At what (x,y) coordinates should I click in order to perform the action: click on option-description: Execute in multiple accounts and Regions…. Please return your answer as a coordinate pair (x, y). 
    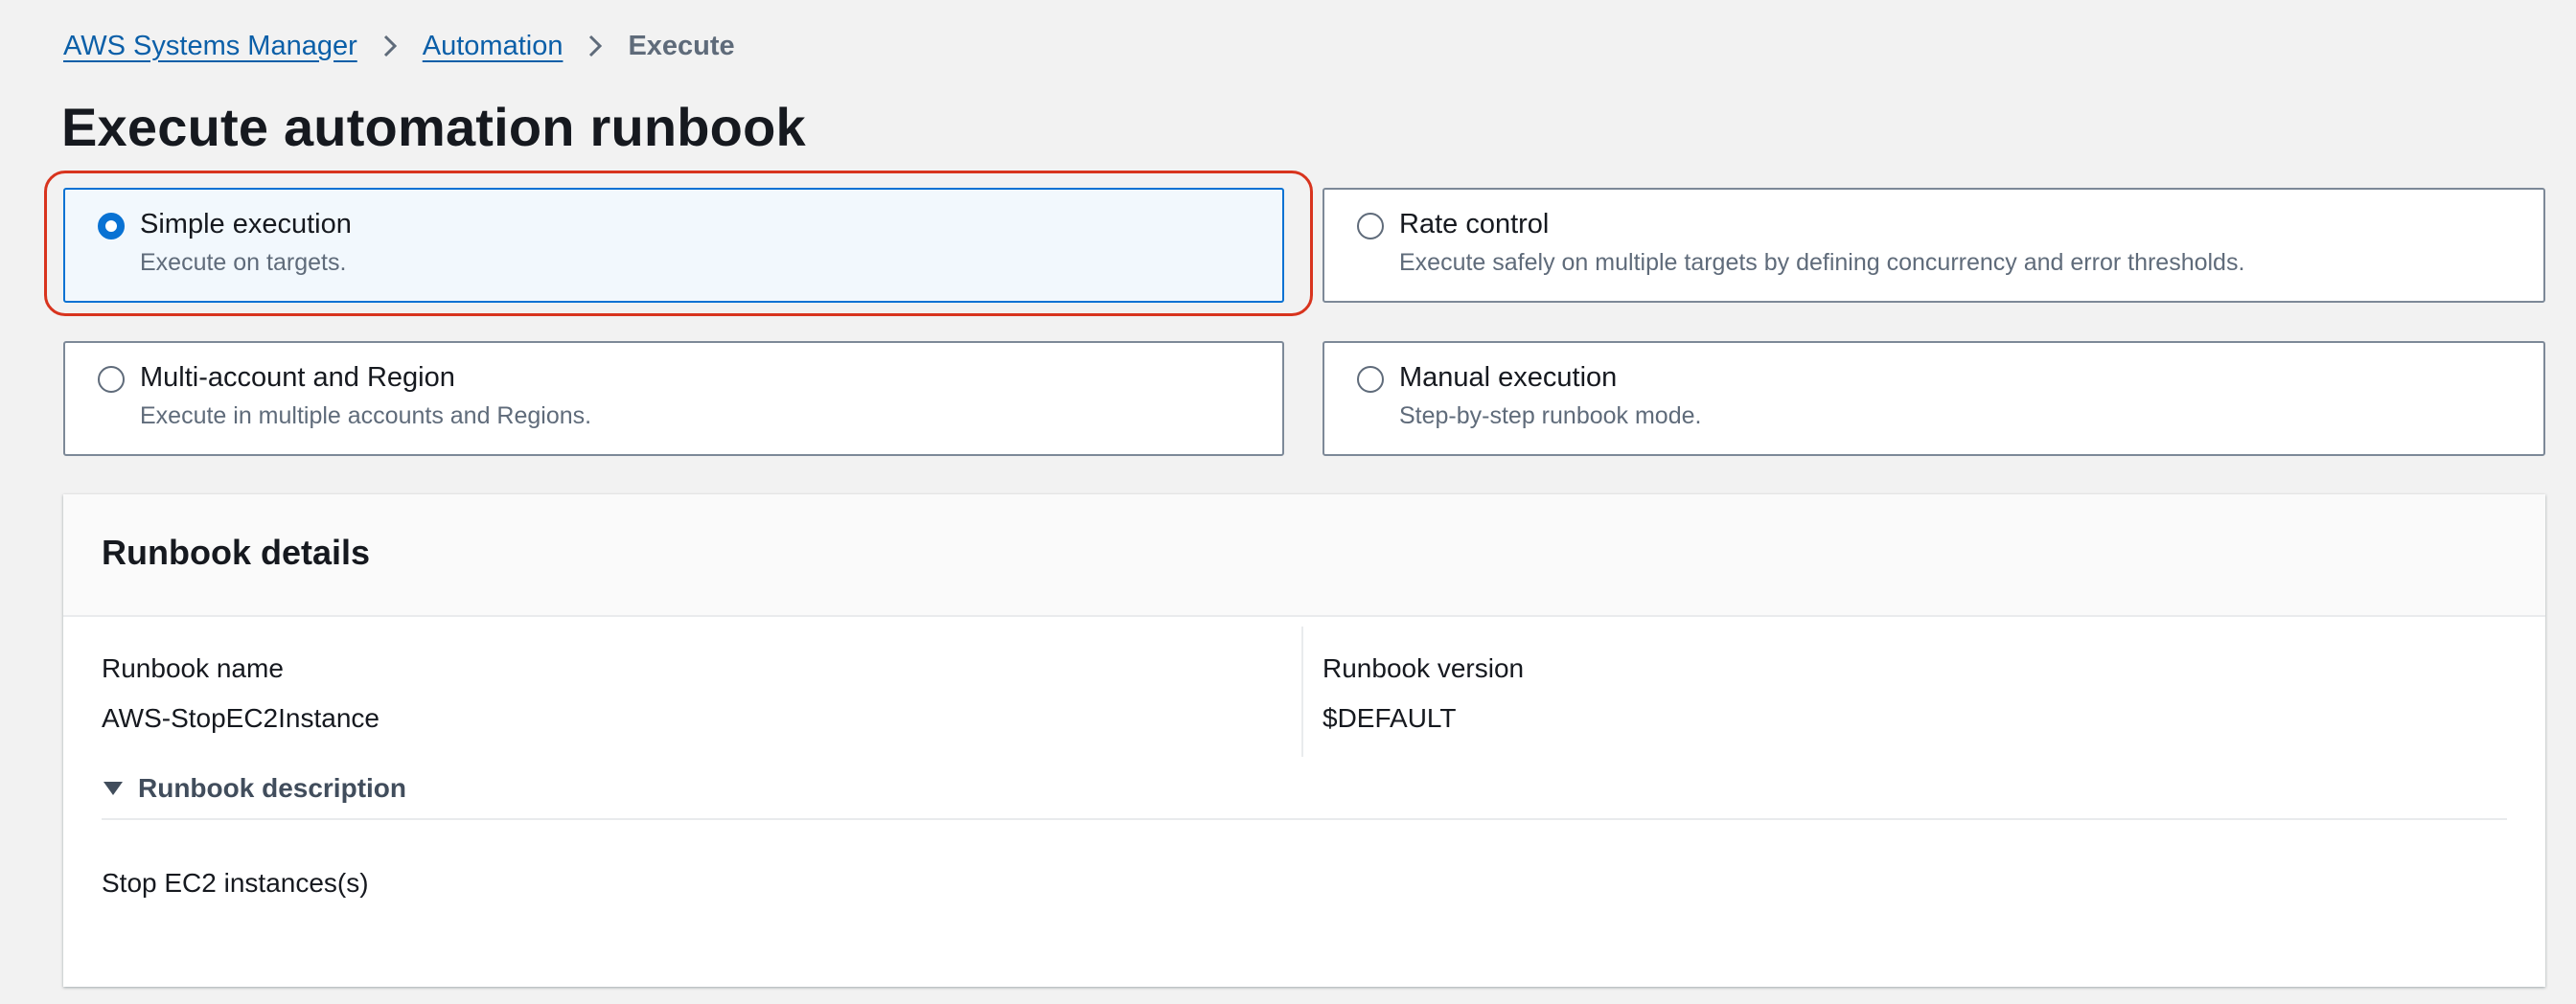
    Looking at the image, I should click on (366, 415).